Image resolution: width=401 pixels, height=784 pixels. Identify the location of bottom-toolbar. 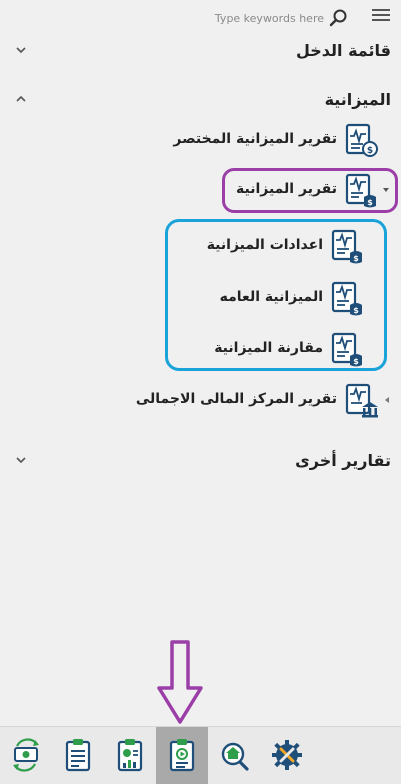
(200, 755).